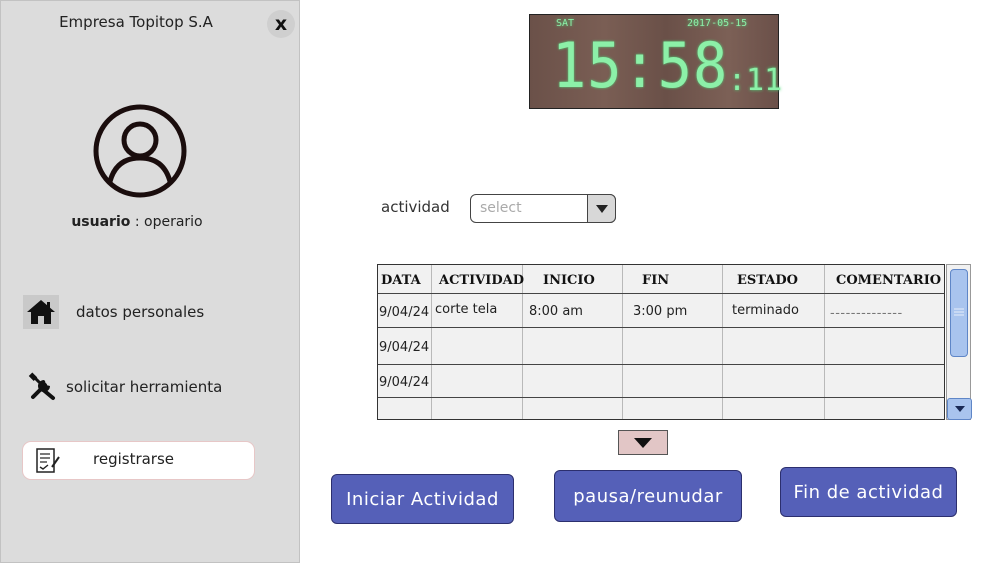 The height and width of the screenshot is (564, 1001). I want to click on user-role: usuario : operario, so click(137, 222).